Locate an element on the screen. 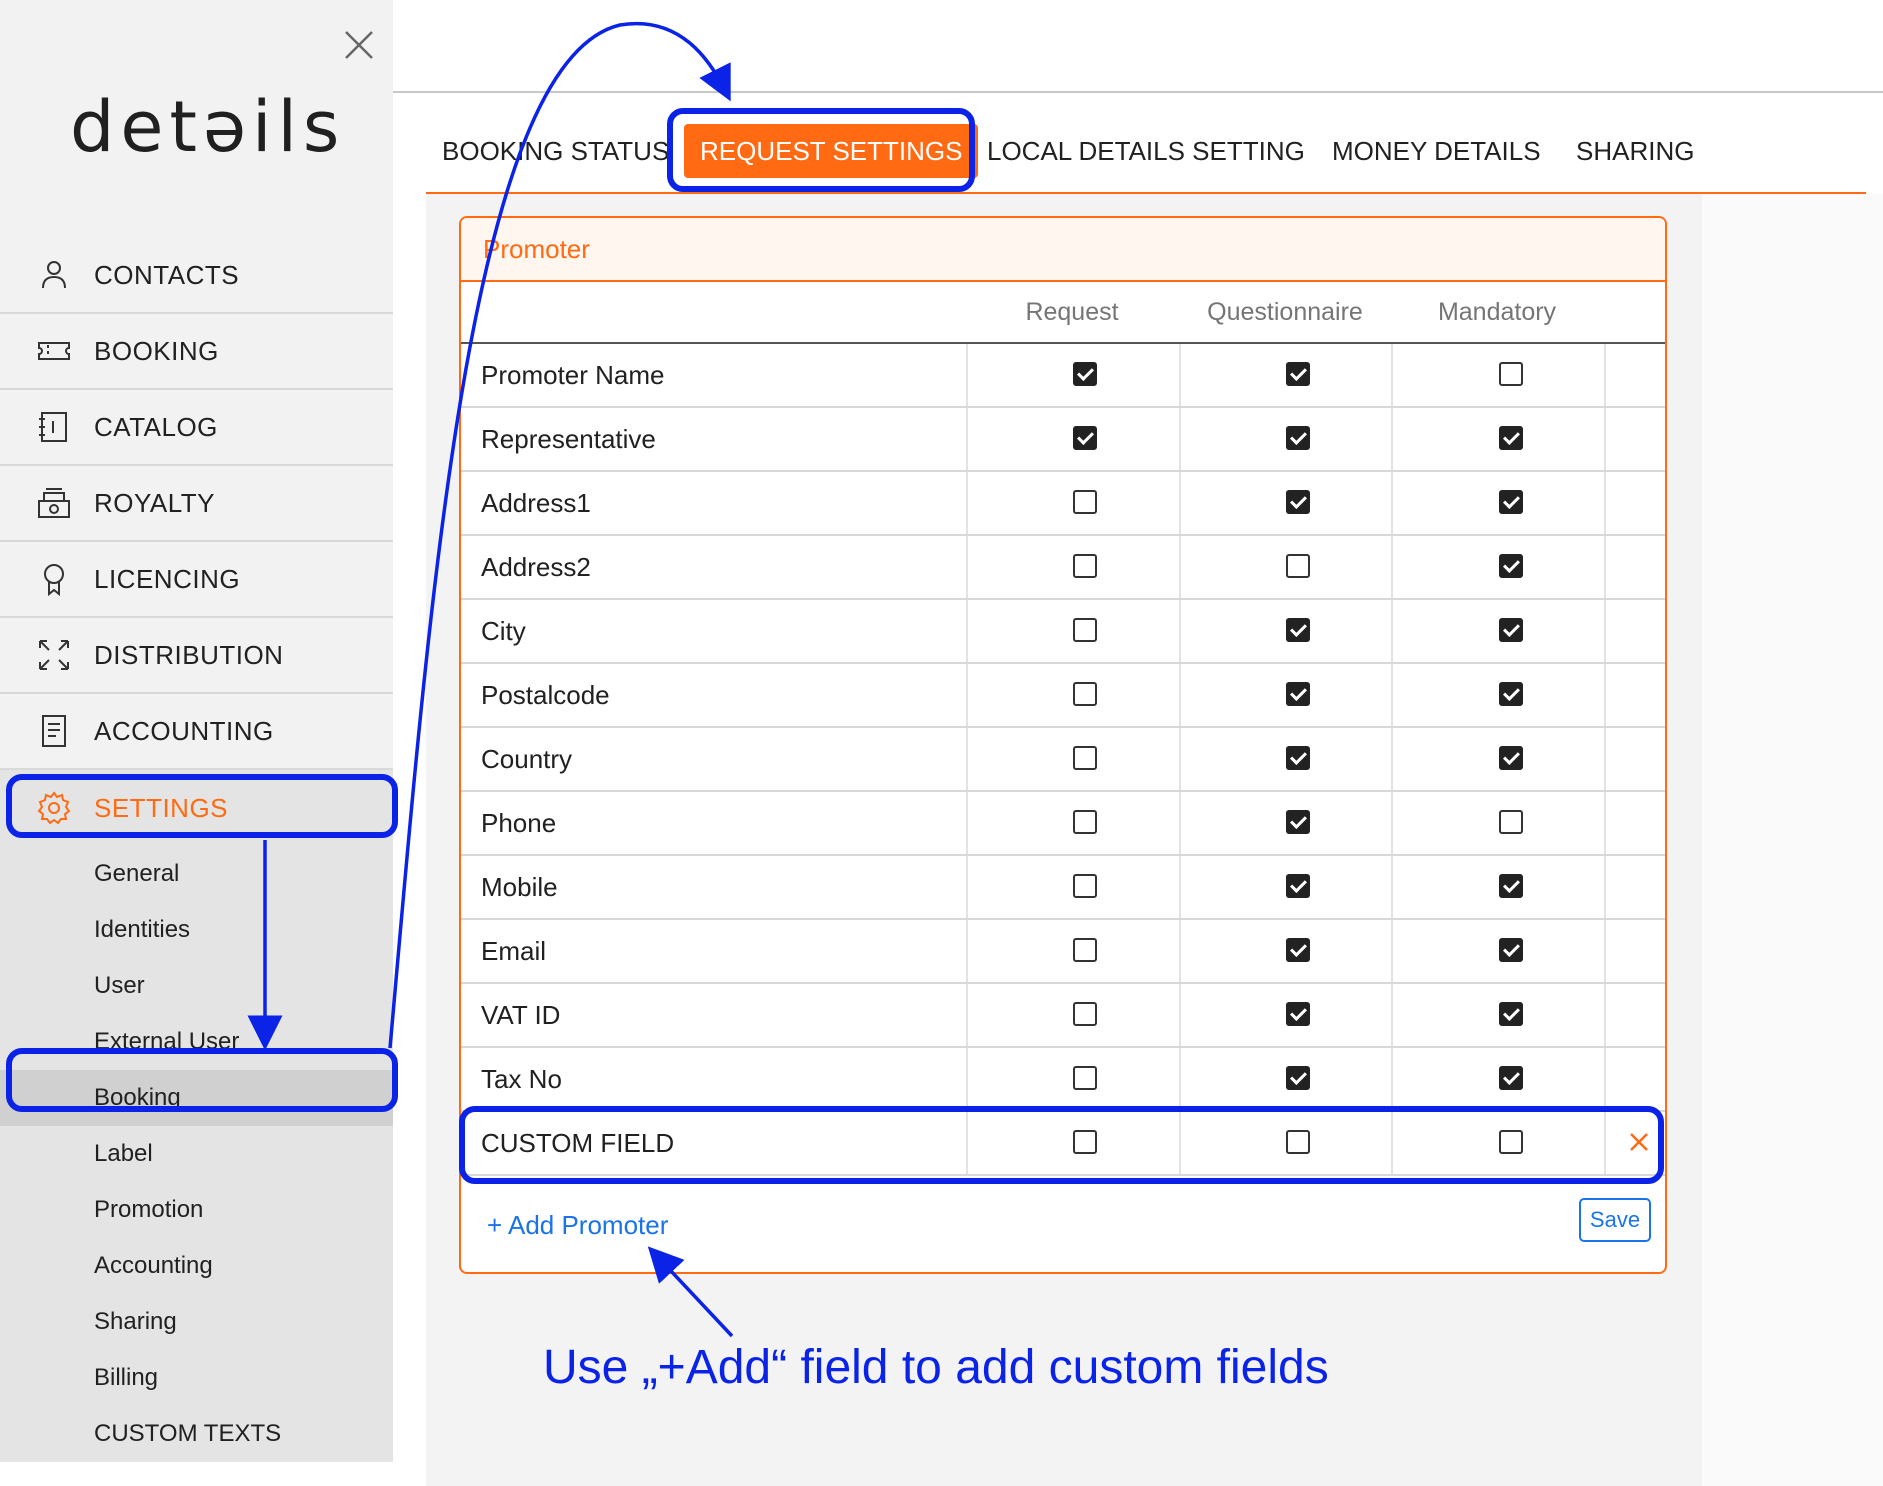 The width and height of the screenshot is (1883, 1486). field-name: Promoter Name is located at coordinates (573, 374).